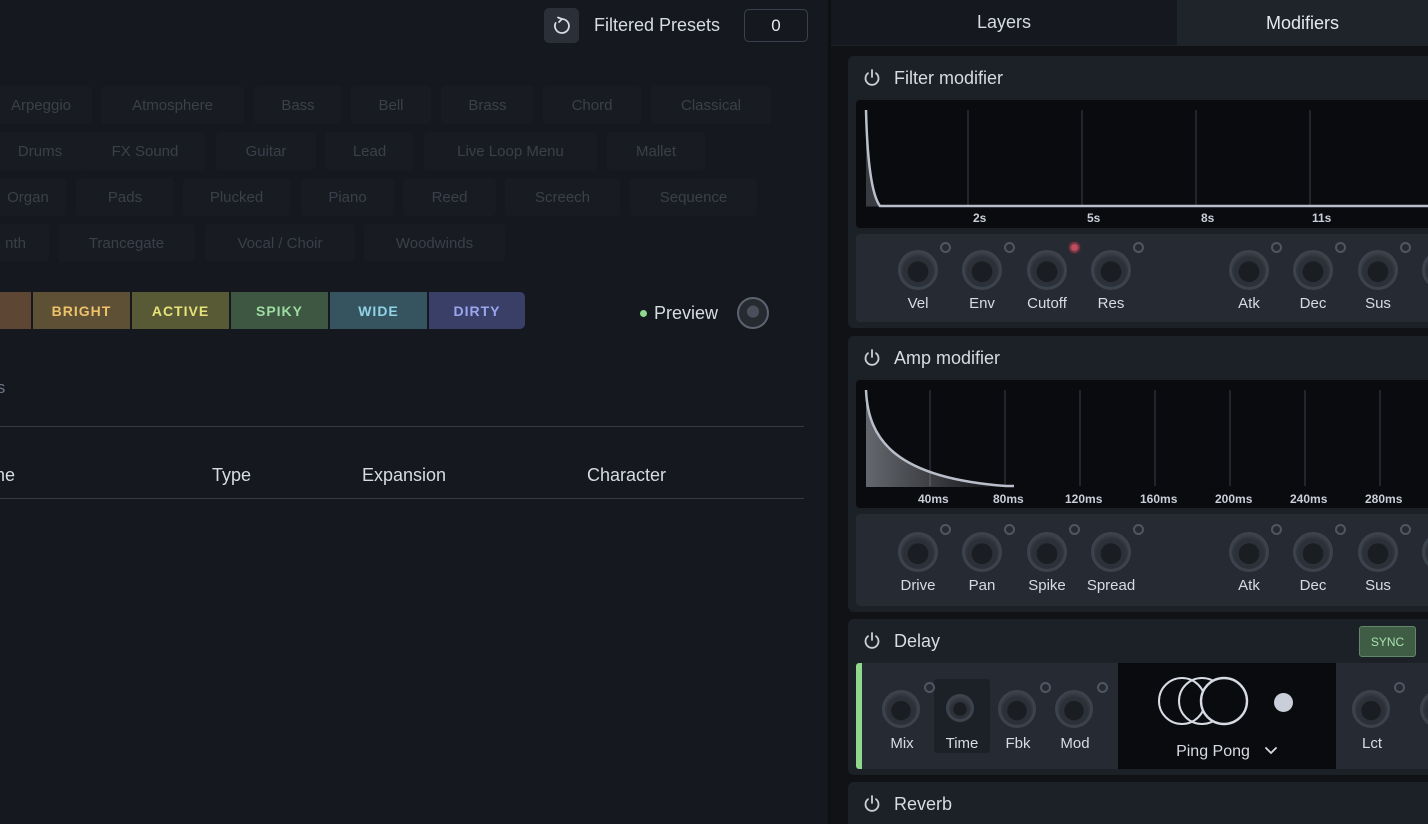 The height and width of the screenshot is (824, 1428). I want to click on category-trancegate: Trancegate, so click(126, 243).